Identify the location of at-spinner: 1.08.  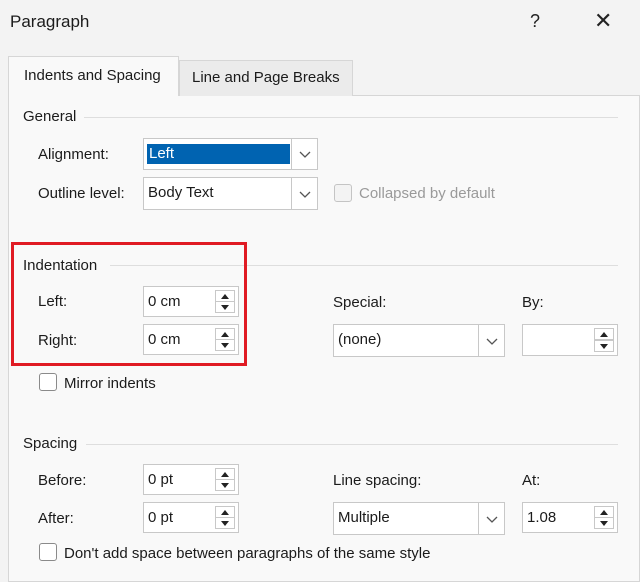
(570, 517).